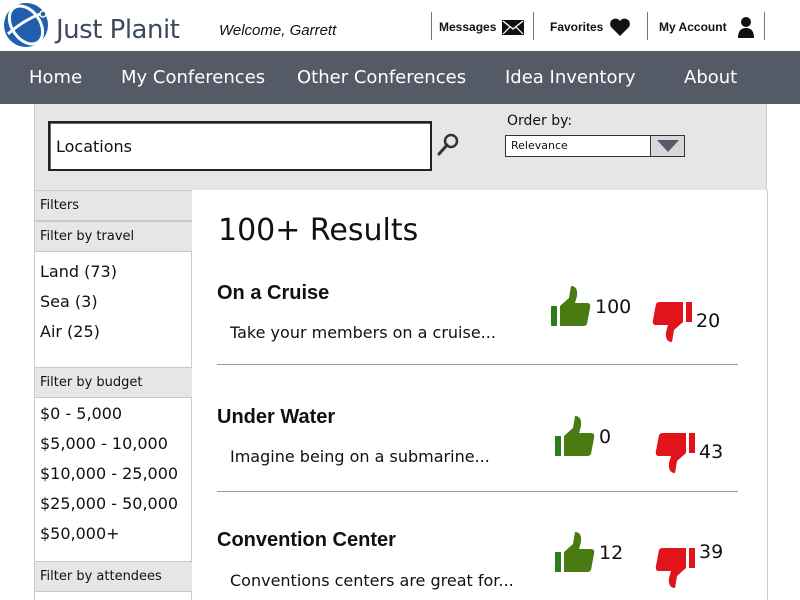 The width and height of the screenshot is (800, 600). What do you see at coordinates (193, 77) in the screenshot?
I see `nav-my-conferences: My Conferences` at bounding box center [193, 77].